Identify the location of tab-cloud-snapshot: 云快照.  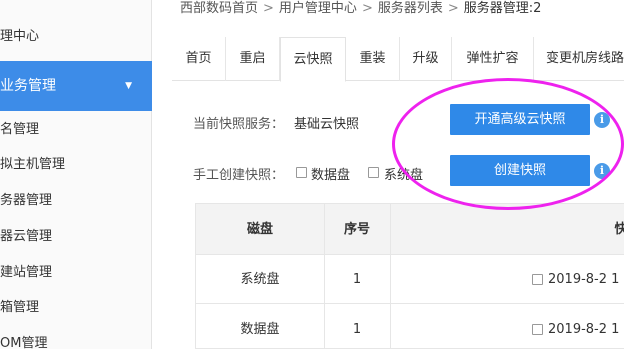
(313, 59).